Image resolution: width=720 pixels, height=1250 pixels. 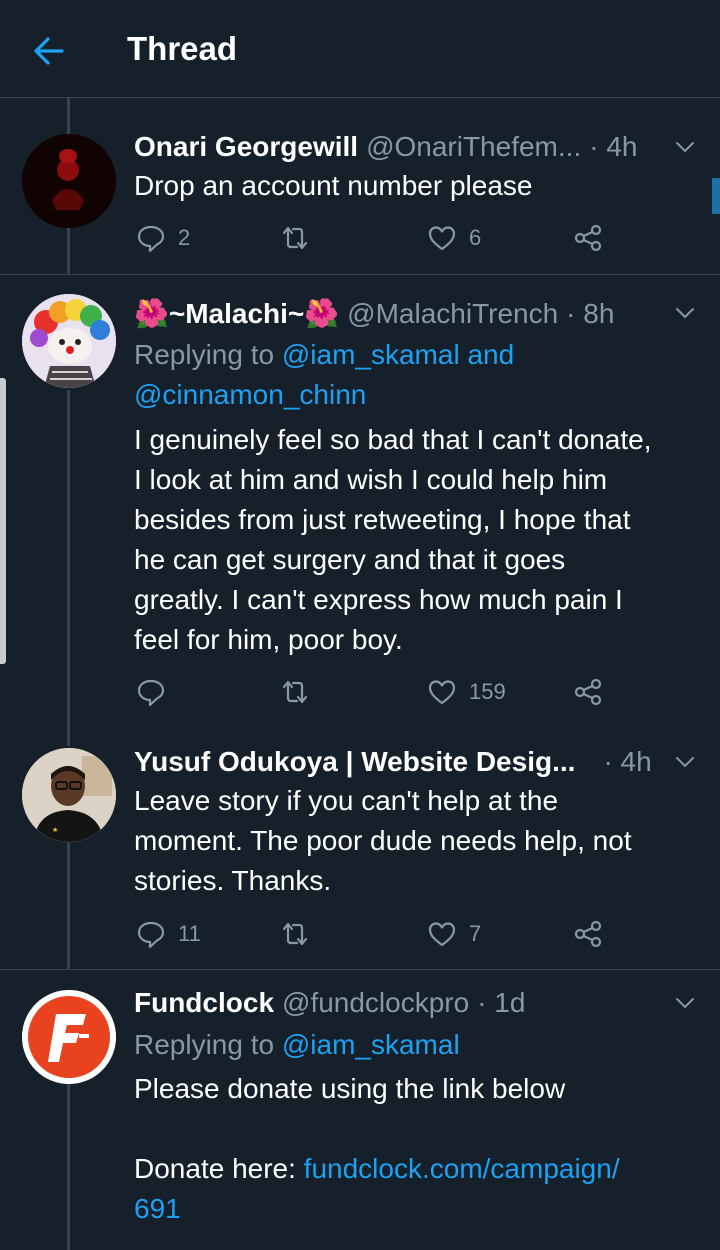 I want to click on mention-link: @iam_skamal, so click(x=371, y=1044).